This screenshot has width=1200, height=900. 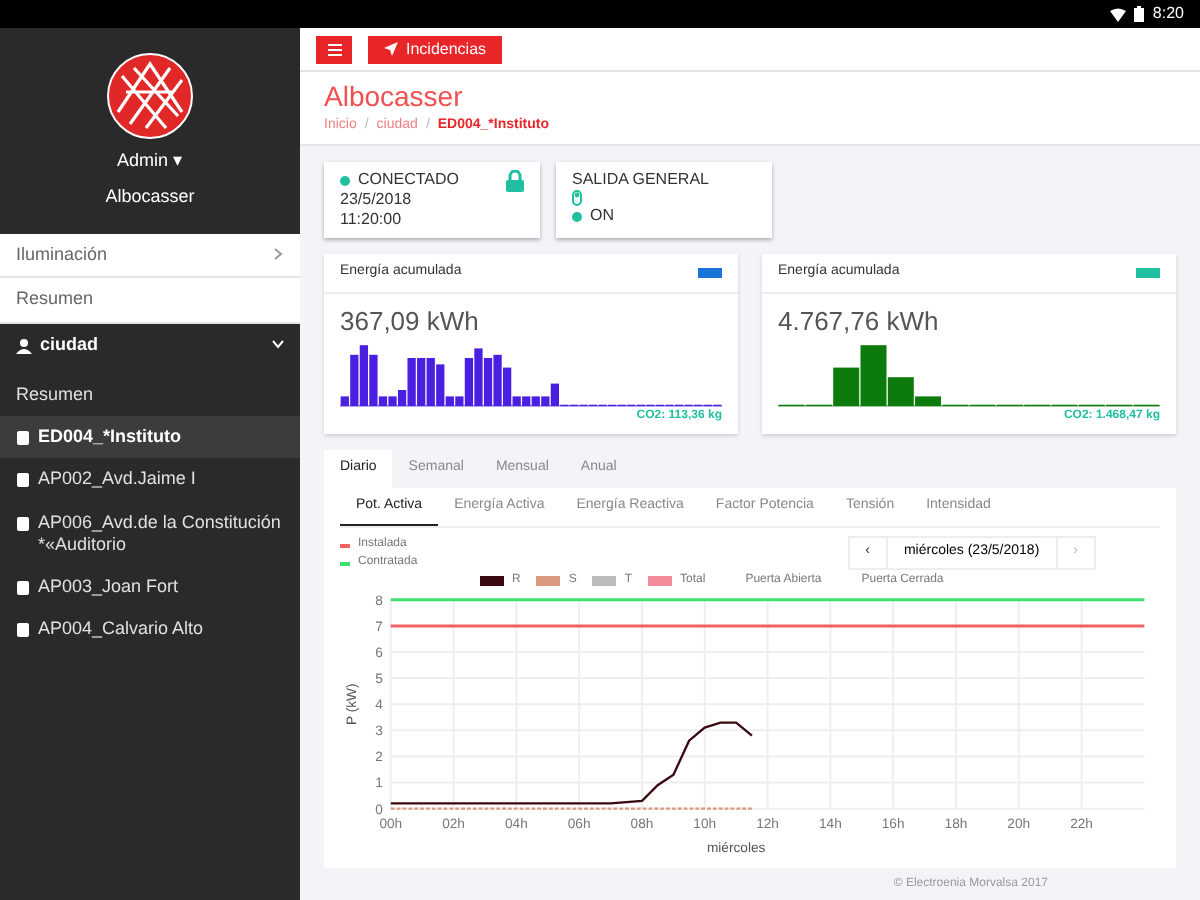 What do you see at coordinates (150, 256) in the screenshot?
I see `sidebar-item: Iluminación` at bounding box center [150, 256].